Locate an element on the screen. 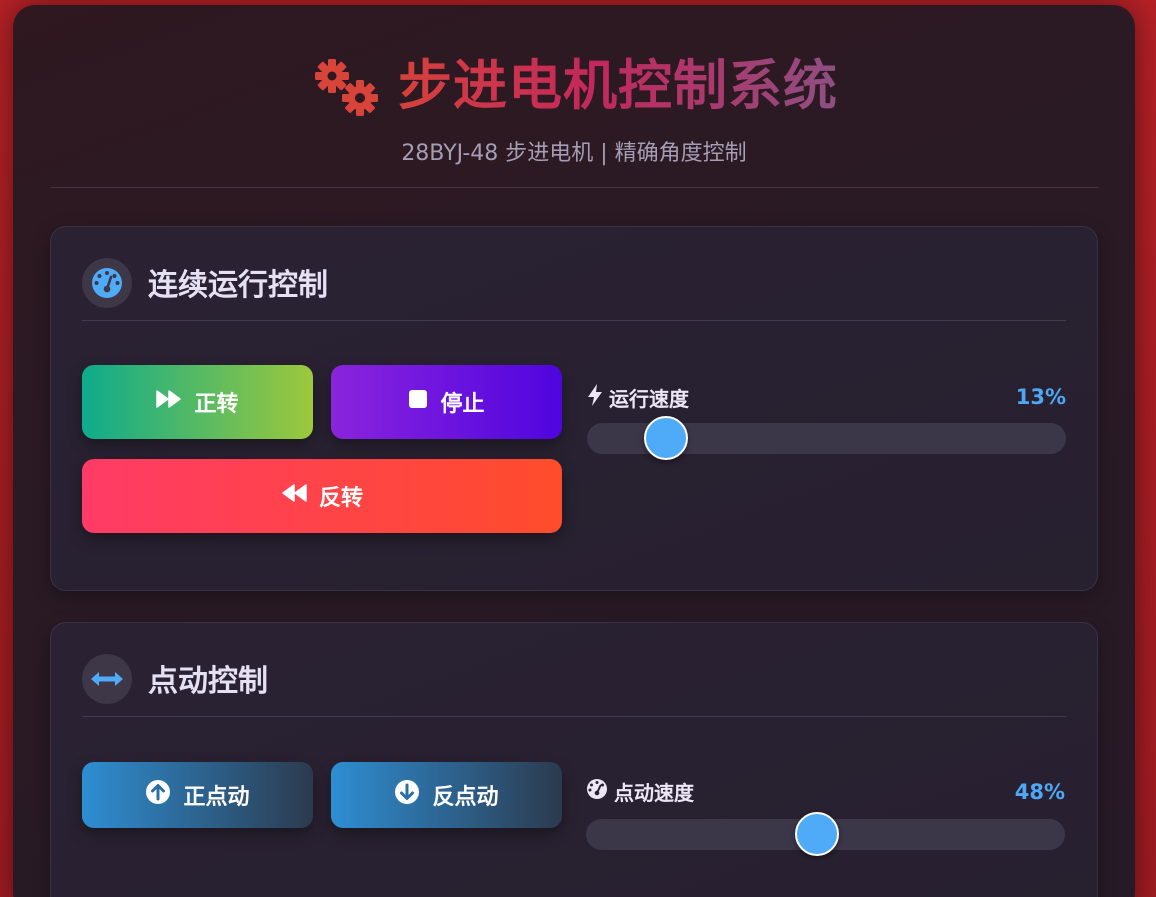 This screenshot has height=897, width=1156. forward-button: 正转 is located at coordinates (197, 402).